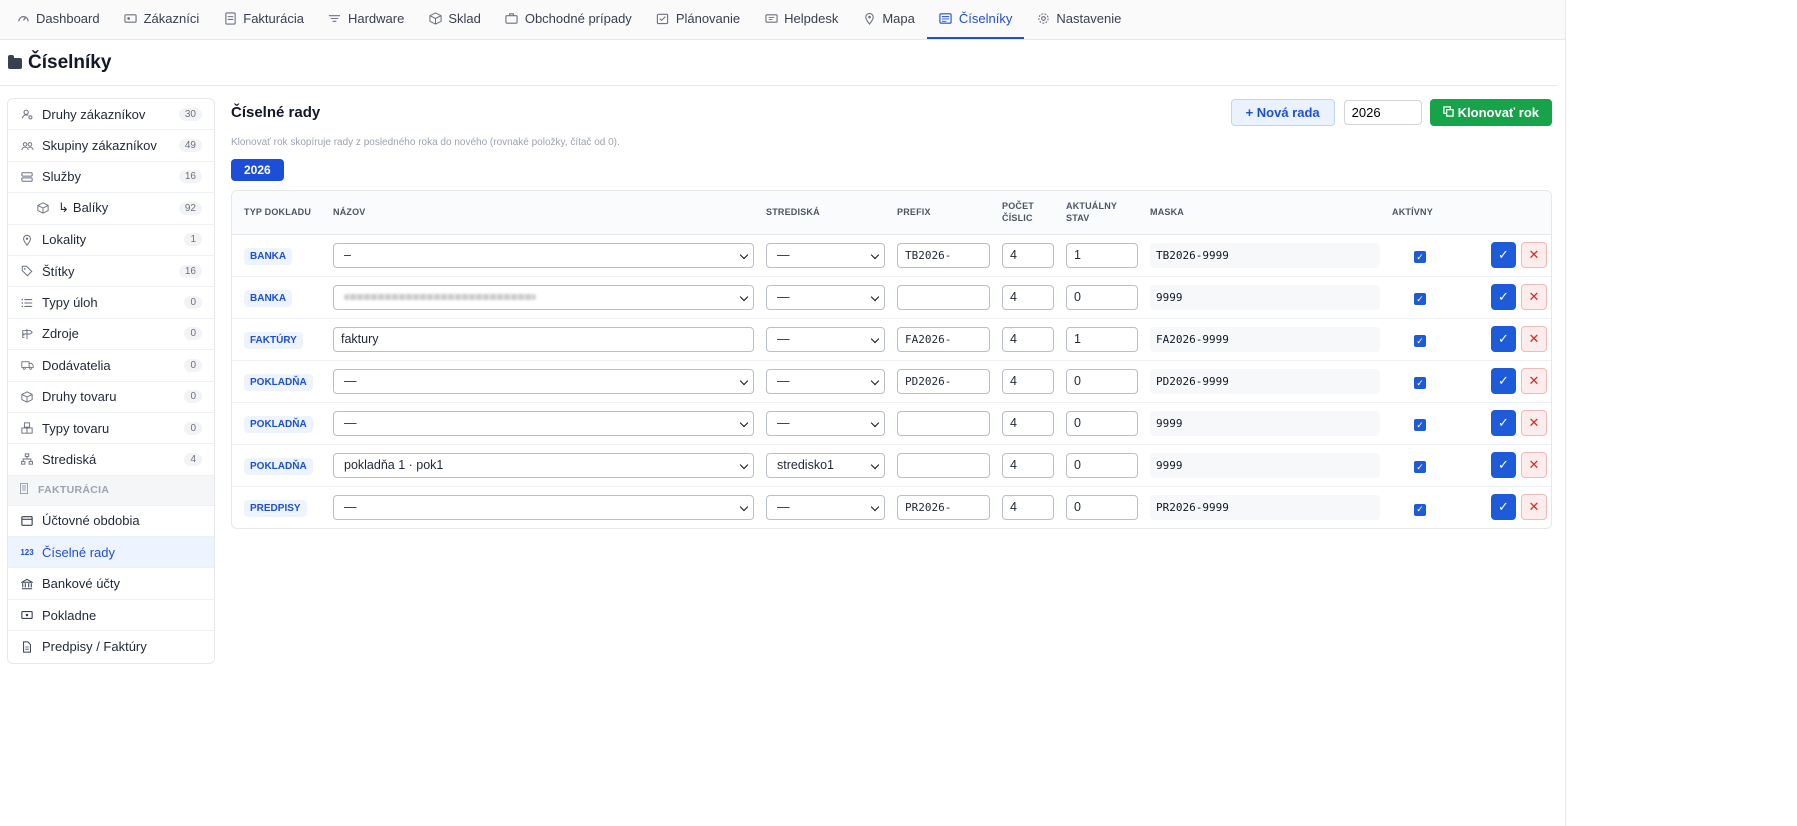 This screenshot has height=826, width=1797. I want to click on clone-year-input, so click(1382, 112).